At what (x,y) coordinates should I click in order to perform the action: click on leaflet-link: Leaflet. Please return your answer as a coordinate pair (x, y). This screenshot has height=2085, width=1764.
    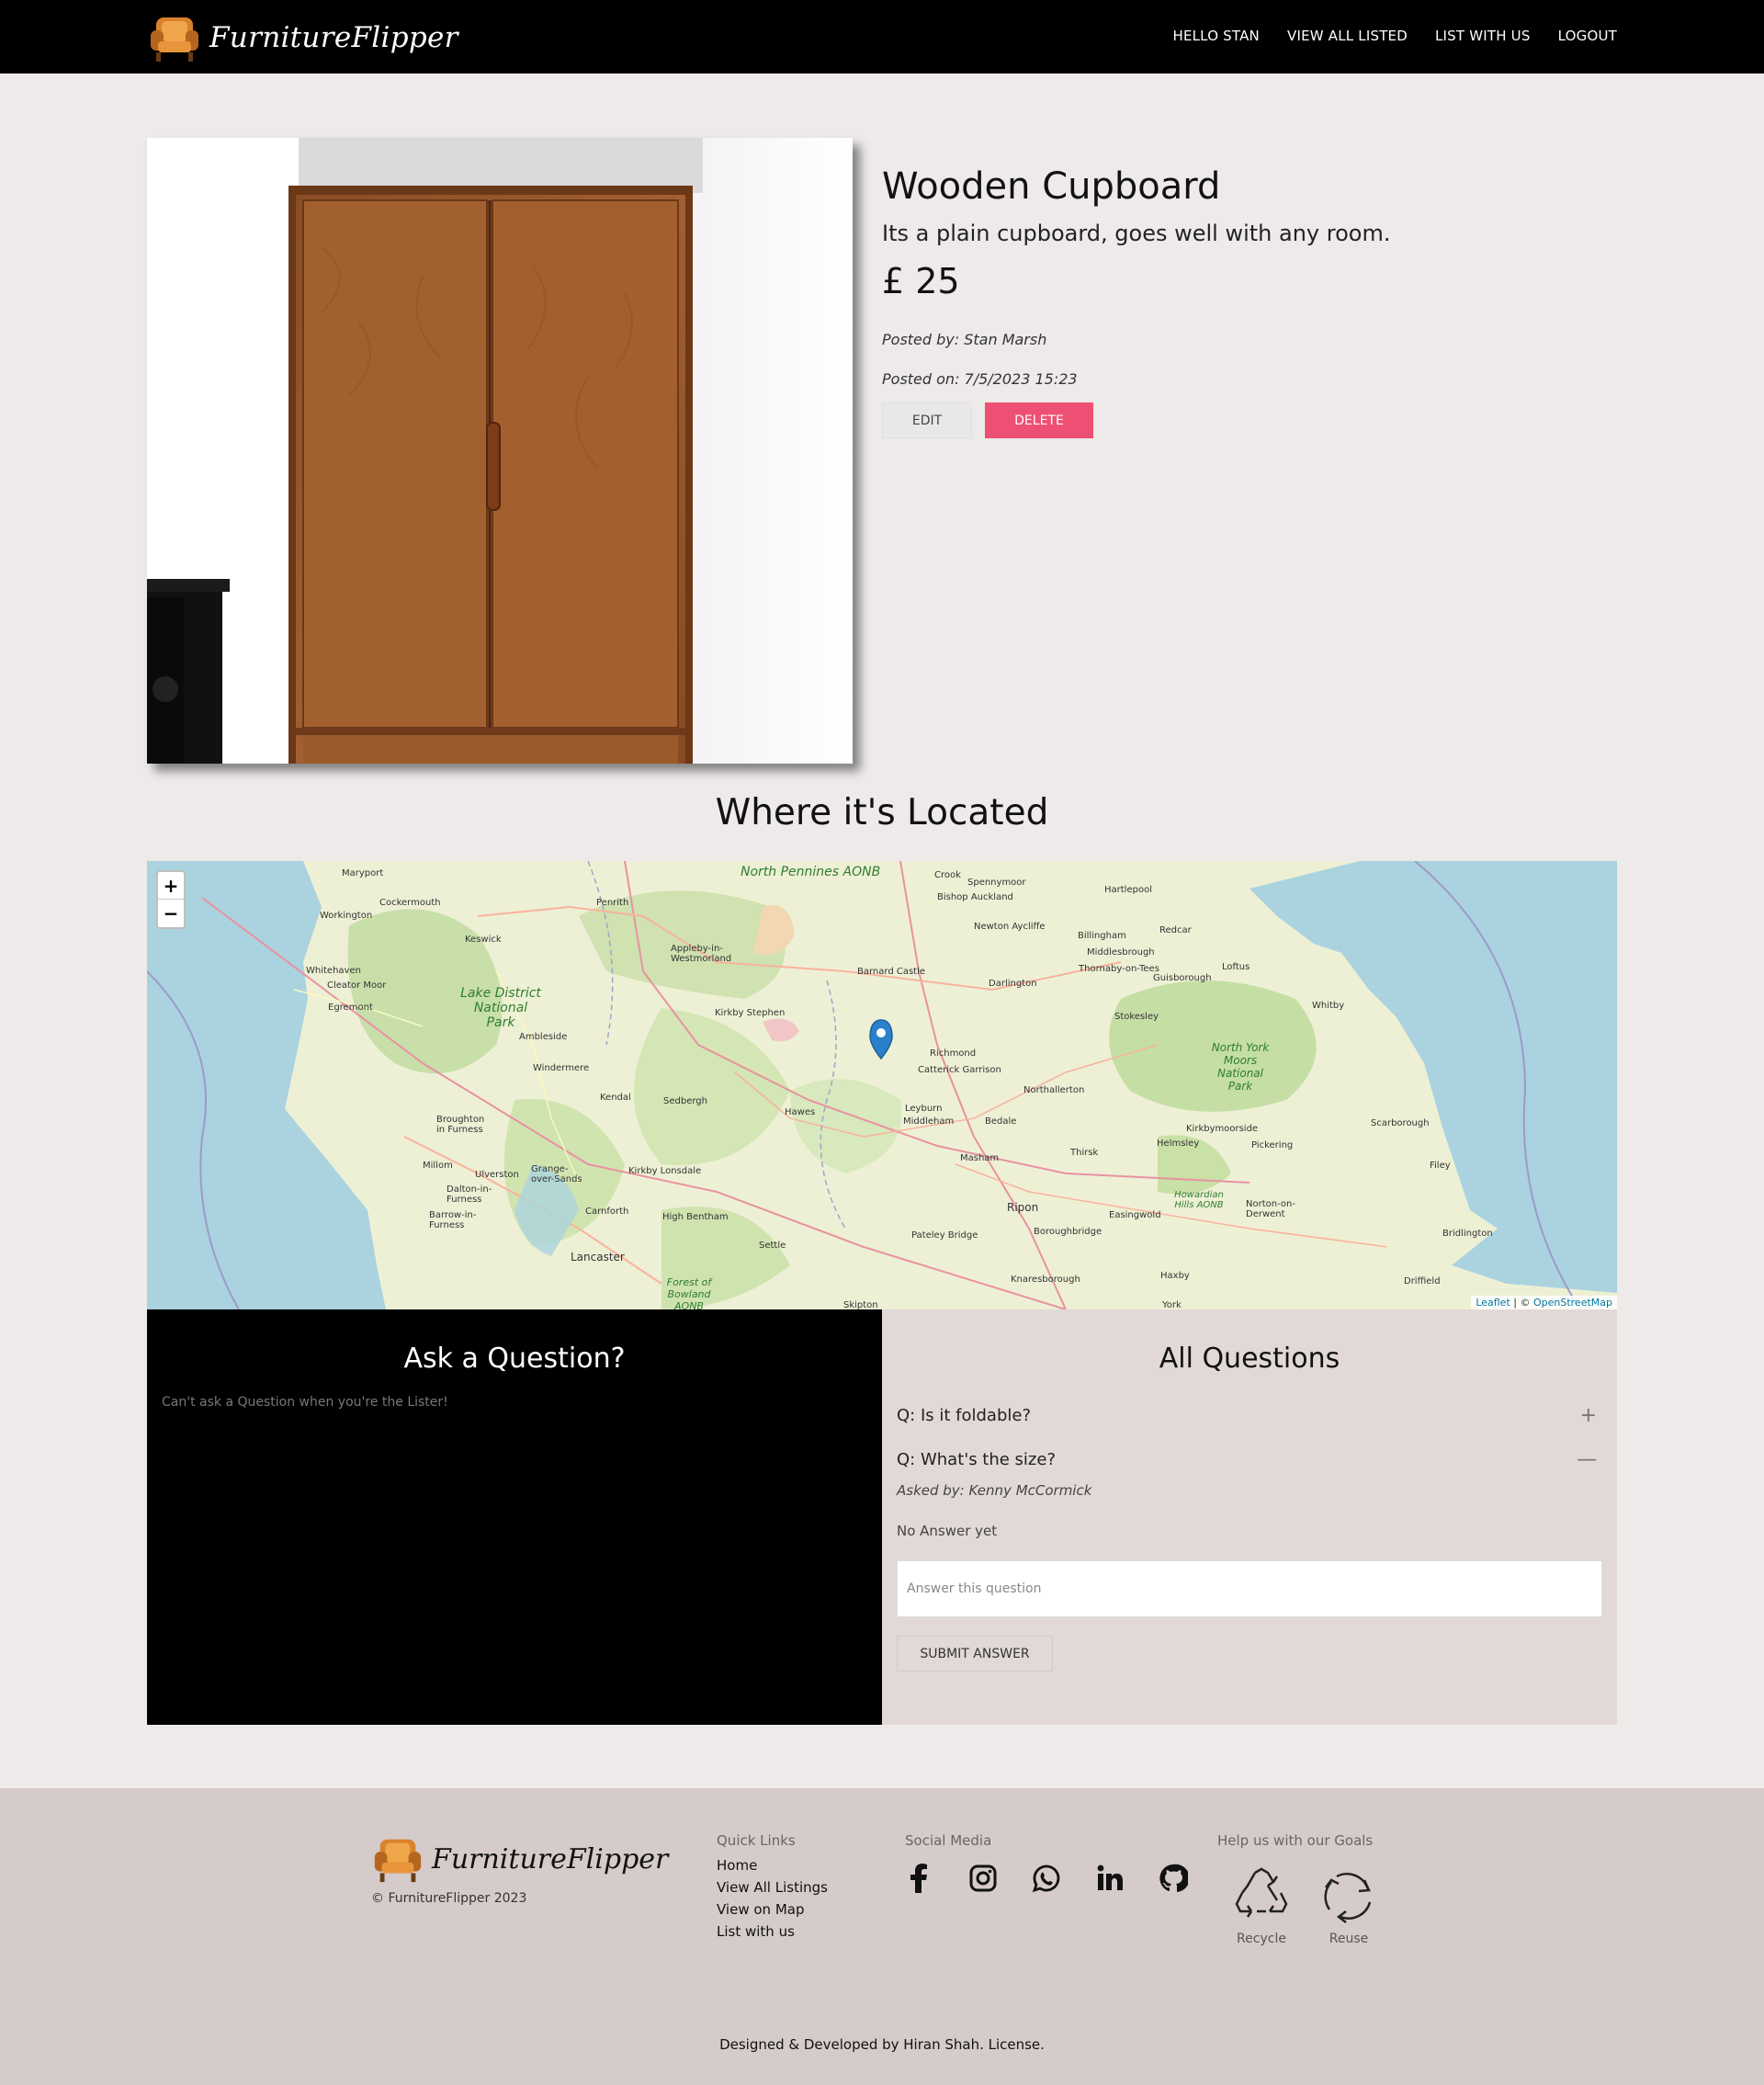
    Looking at the image, I should click on (1493, 1303).